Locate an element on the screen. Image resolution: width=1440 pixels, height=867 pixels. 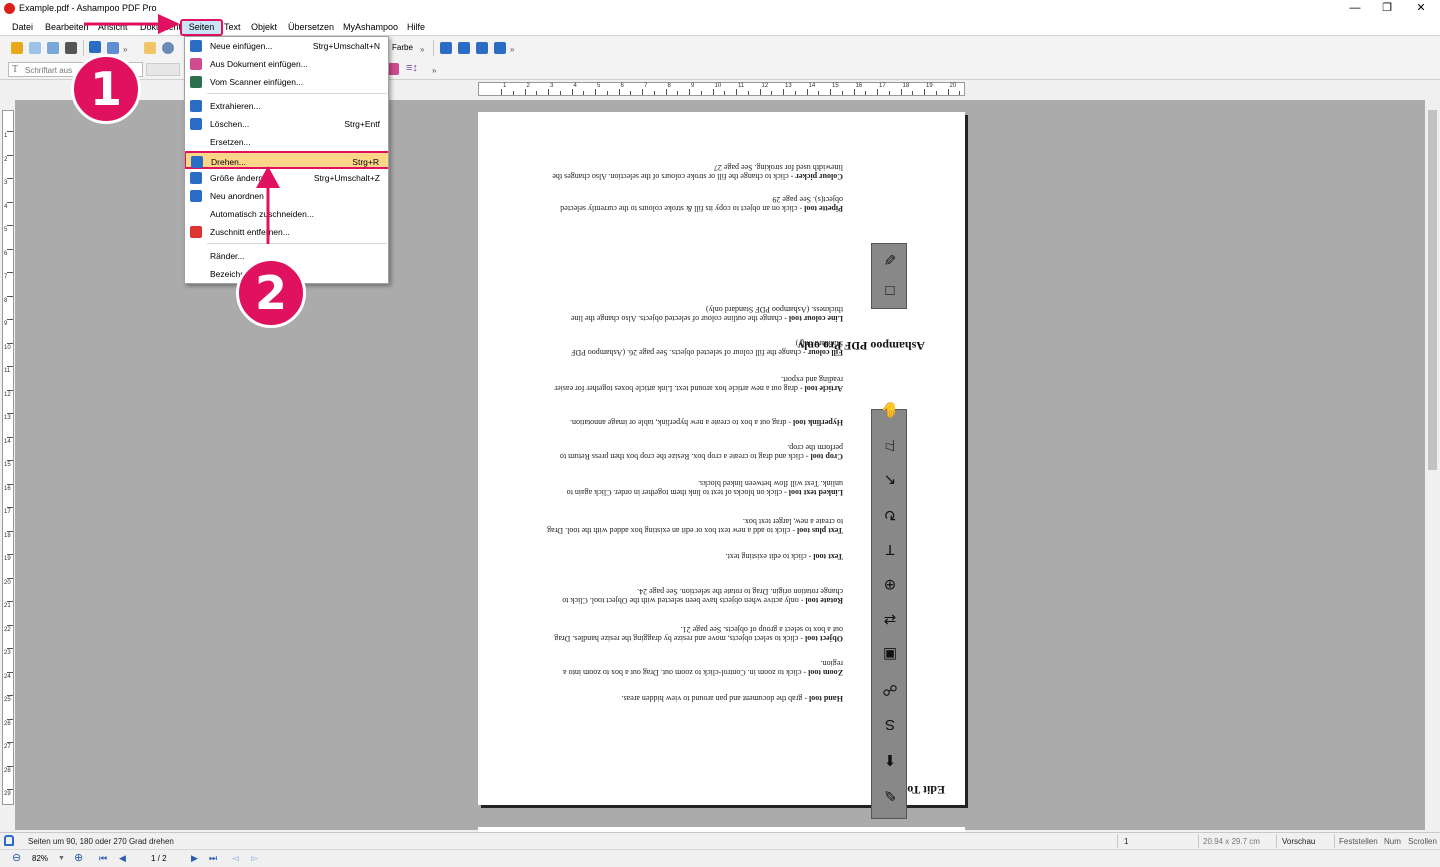
resize-icon is located at coordinates (196, 178).